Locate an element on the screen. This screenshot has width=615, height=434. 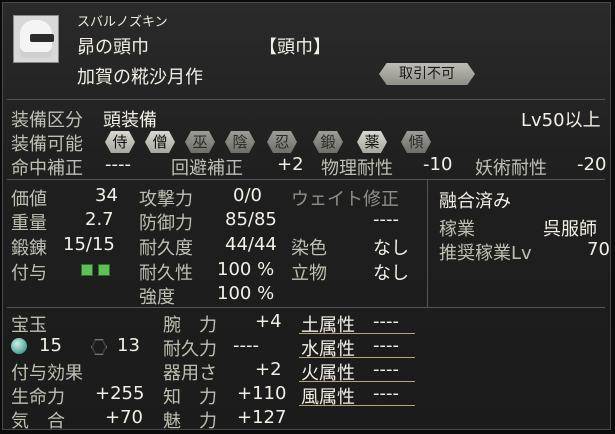
durability-value: 100 % is located at coordinates (246, 269).